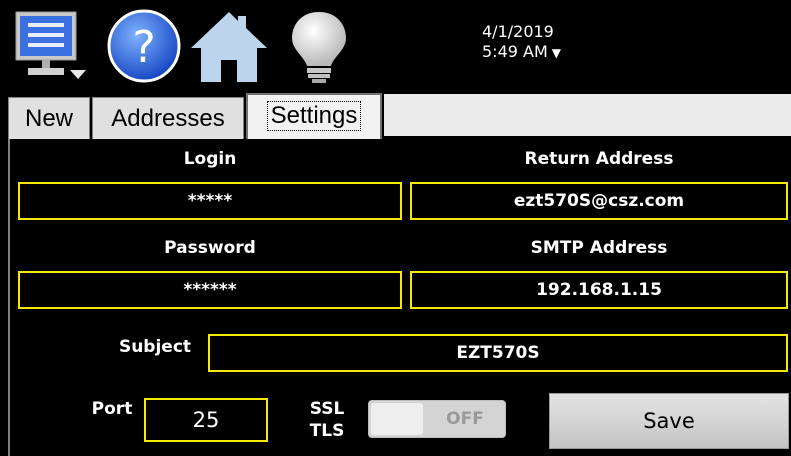 The image size is (791, 456). What do you see at coordinates (599, 159) in the screenshot?
I see `return-address-label: Return Address` at bounding box center [599, 159].